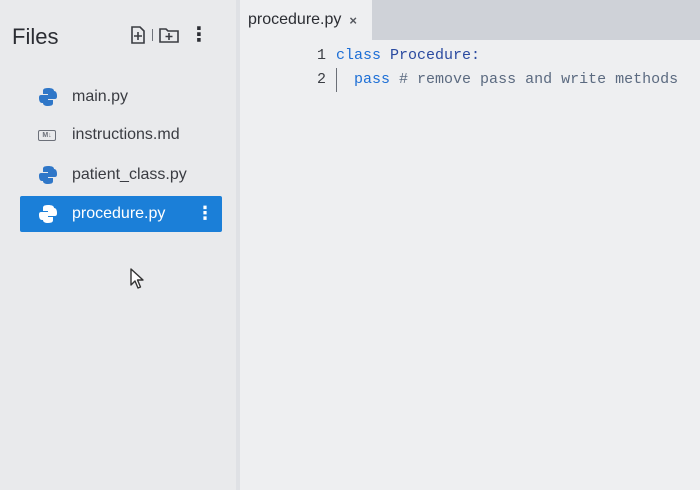 The image size is (700, 490). I want to click on code-keyword: class, so click(359, 55).